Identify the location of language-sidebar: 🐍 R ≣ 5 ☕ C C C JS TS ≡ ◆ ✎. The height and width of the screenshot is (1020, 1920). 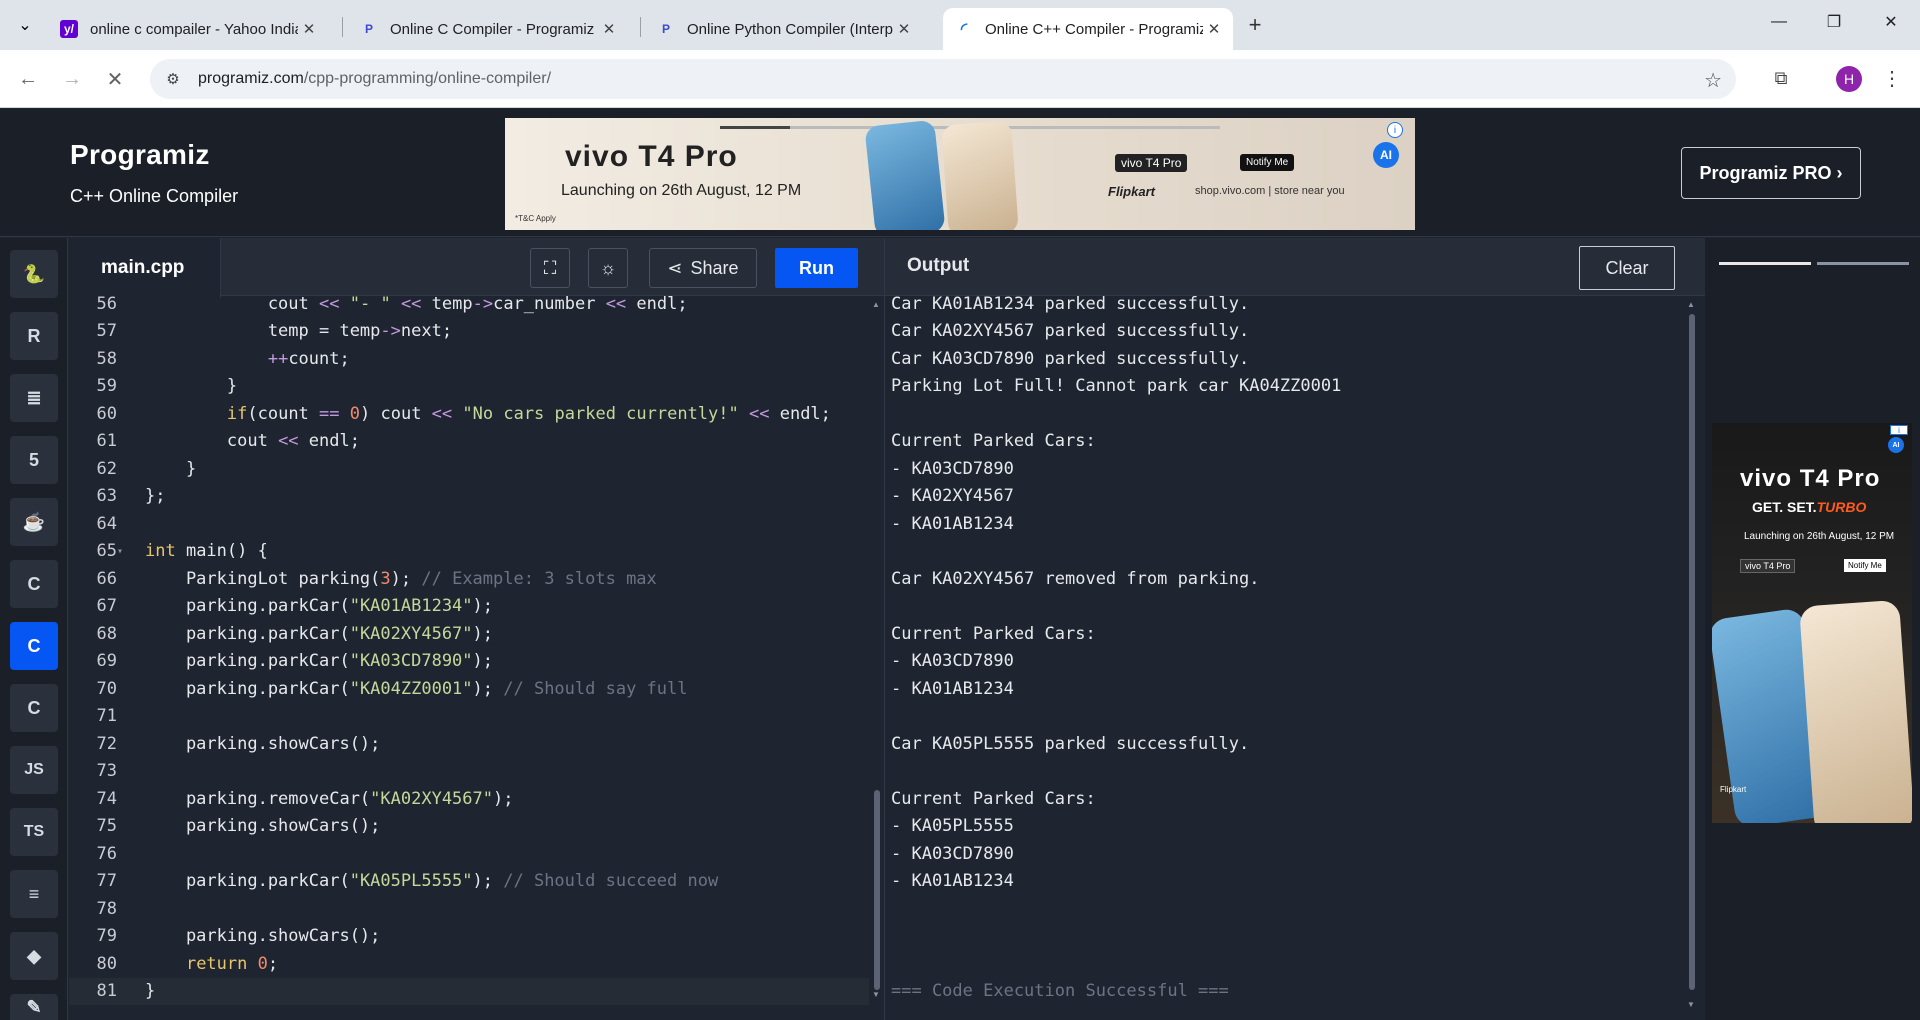
(34, 629).